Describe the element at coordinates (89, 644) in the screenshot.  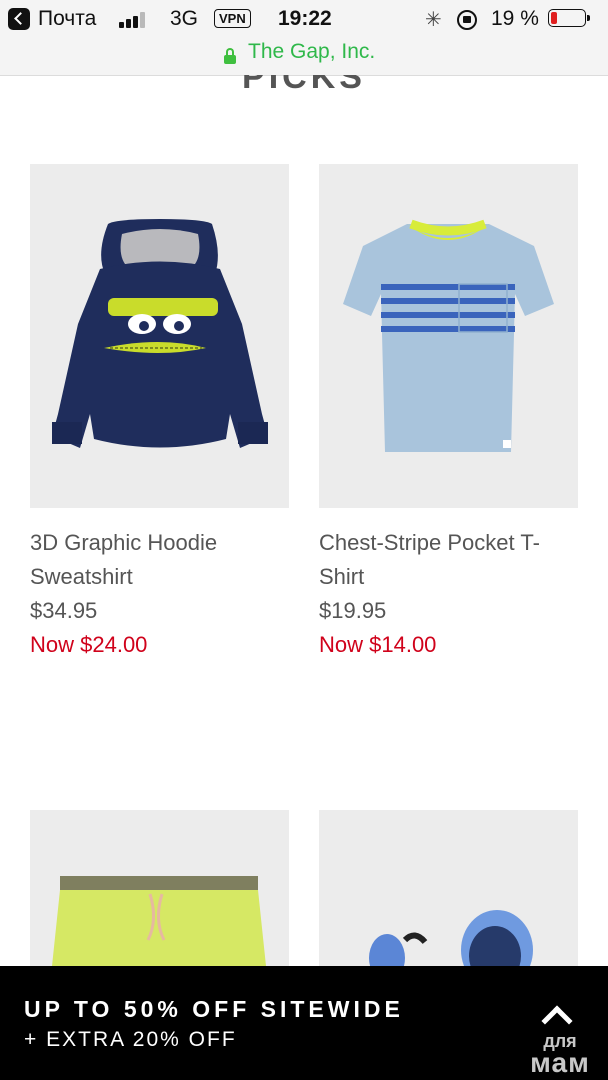
I see `sale-price: Now $24.00` at that location.